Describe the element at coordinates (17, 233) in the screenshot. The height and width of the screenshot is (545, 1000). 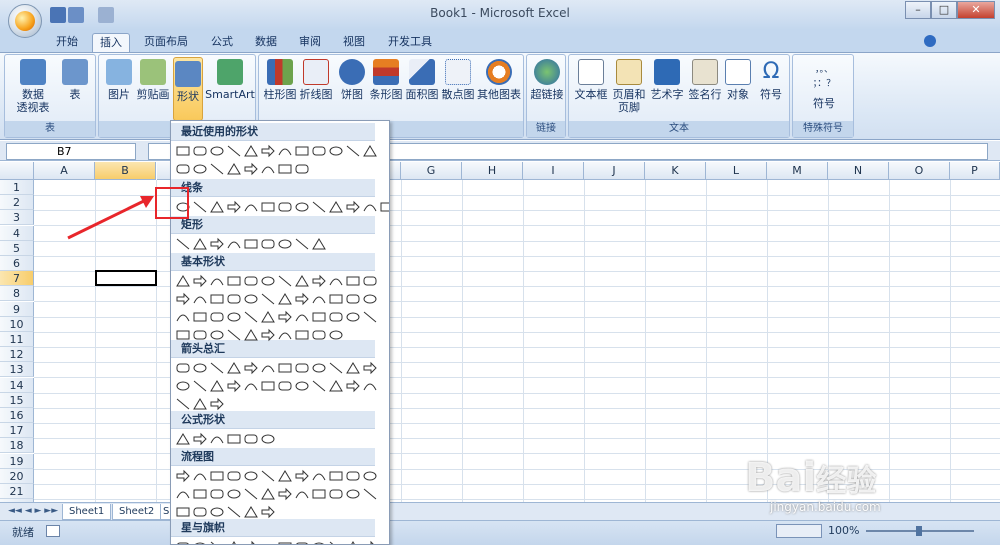
I see `row-header-4: 4` at that location.